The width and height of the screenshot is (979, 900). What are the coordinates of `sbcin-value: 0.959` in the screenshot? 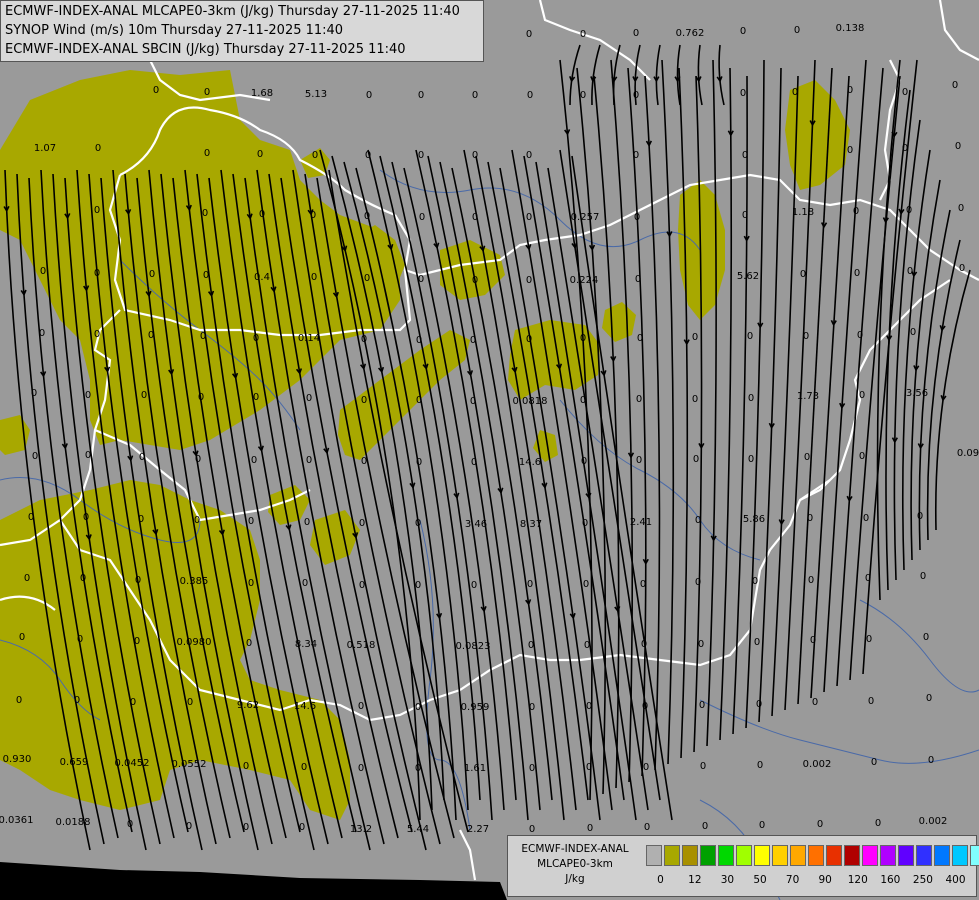 It's located at (475, 707).